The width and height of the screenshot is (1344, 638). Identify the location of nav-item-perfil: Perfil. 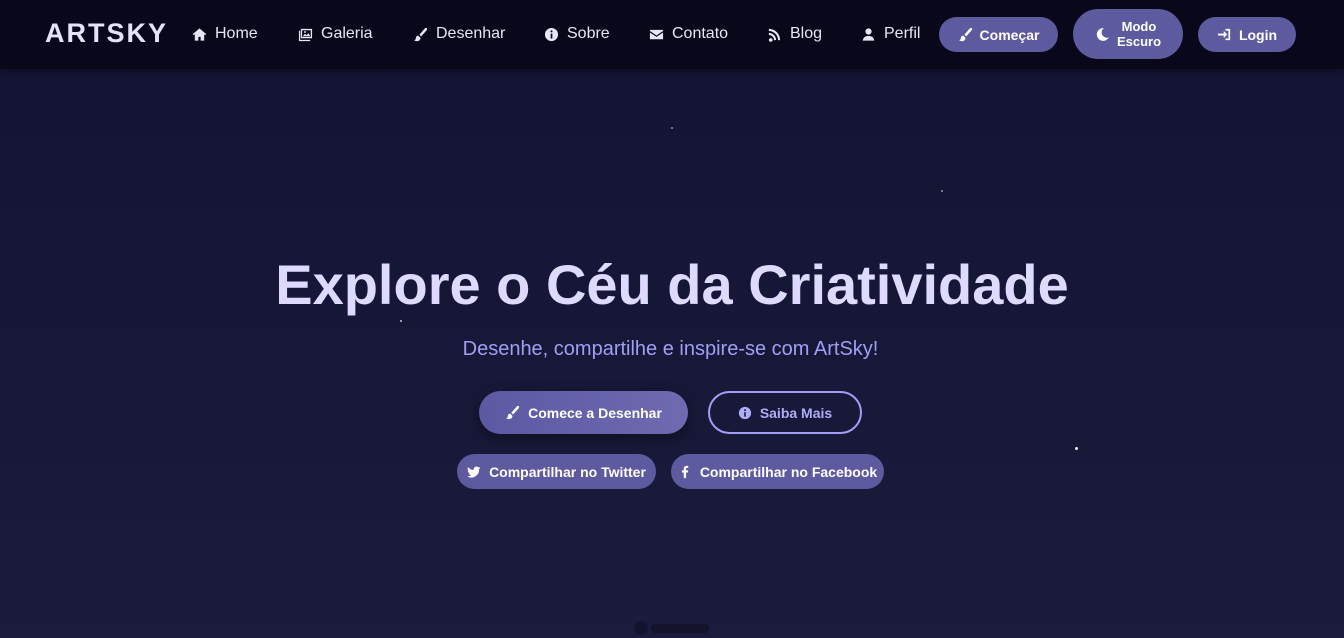
(890, 34).